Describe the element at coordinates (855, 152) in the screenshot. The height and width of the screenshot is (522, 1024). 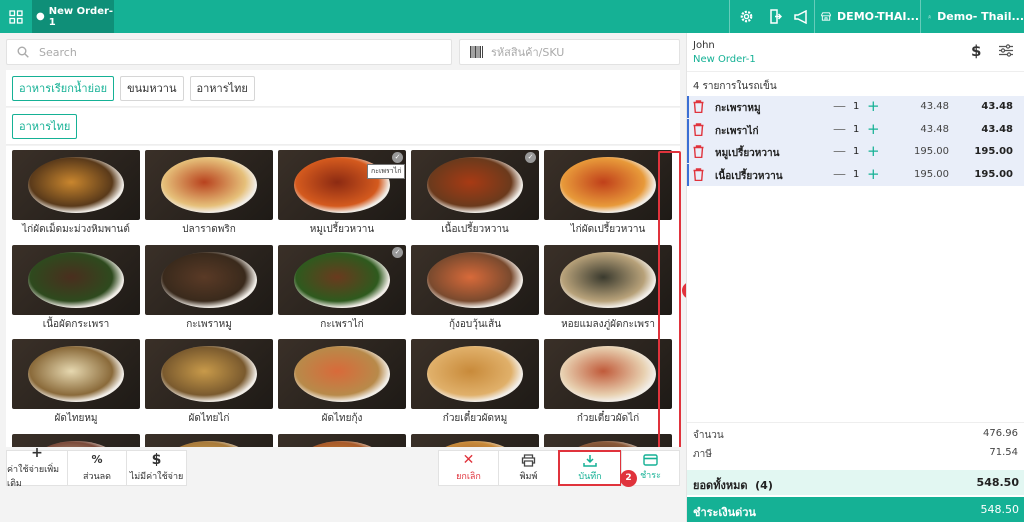
I see `cart-row: หมูเปรี้ยวหวาน — 1 +195.00 195.00` at that location.